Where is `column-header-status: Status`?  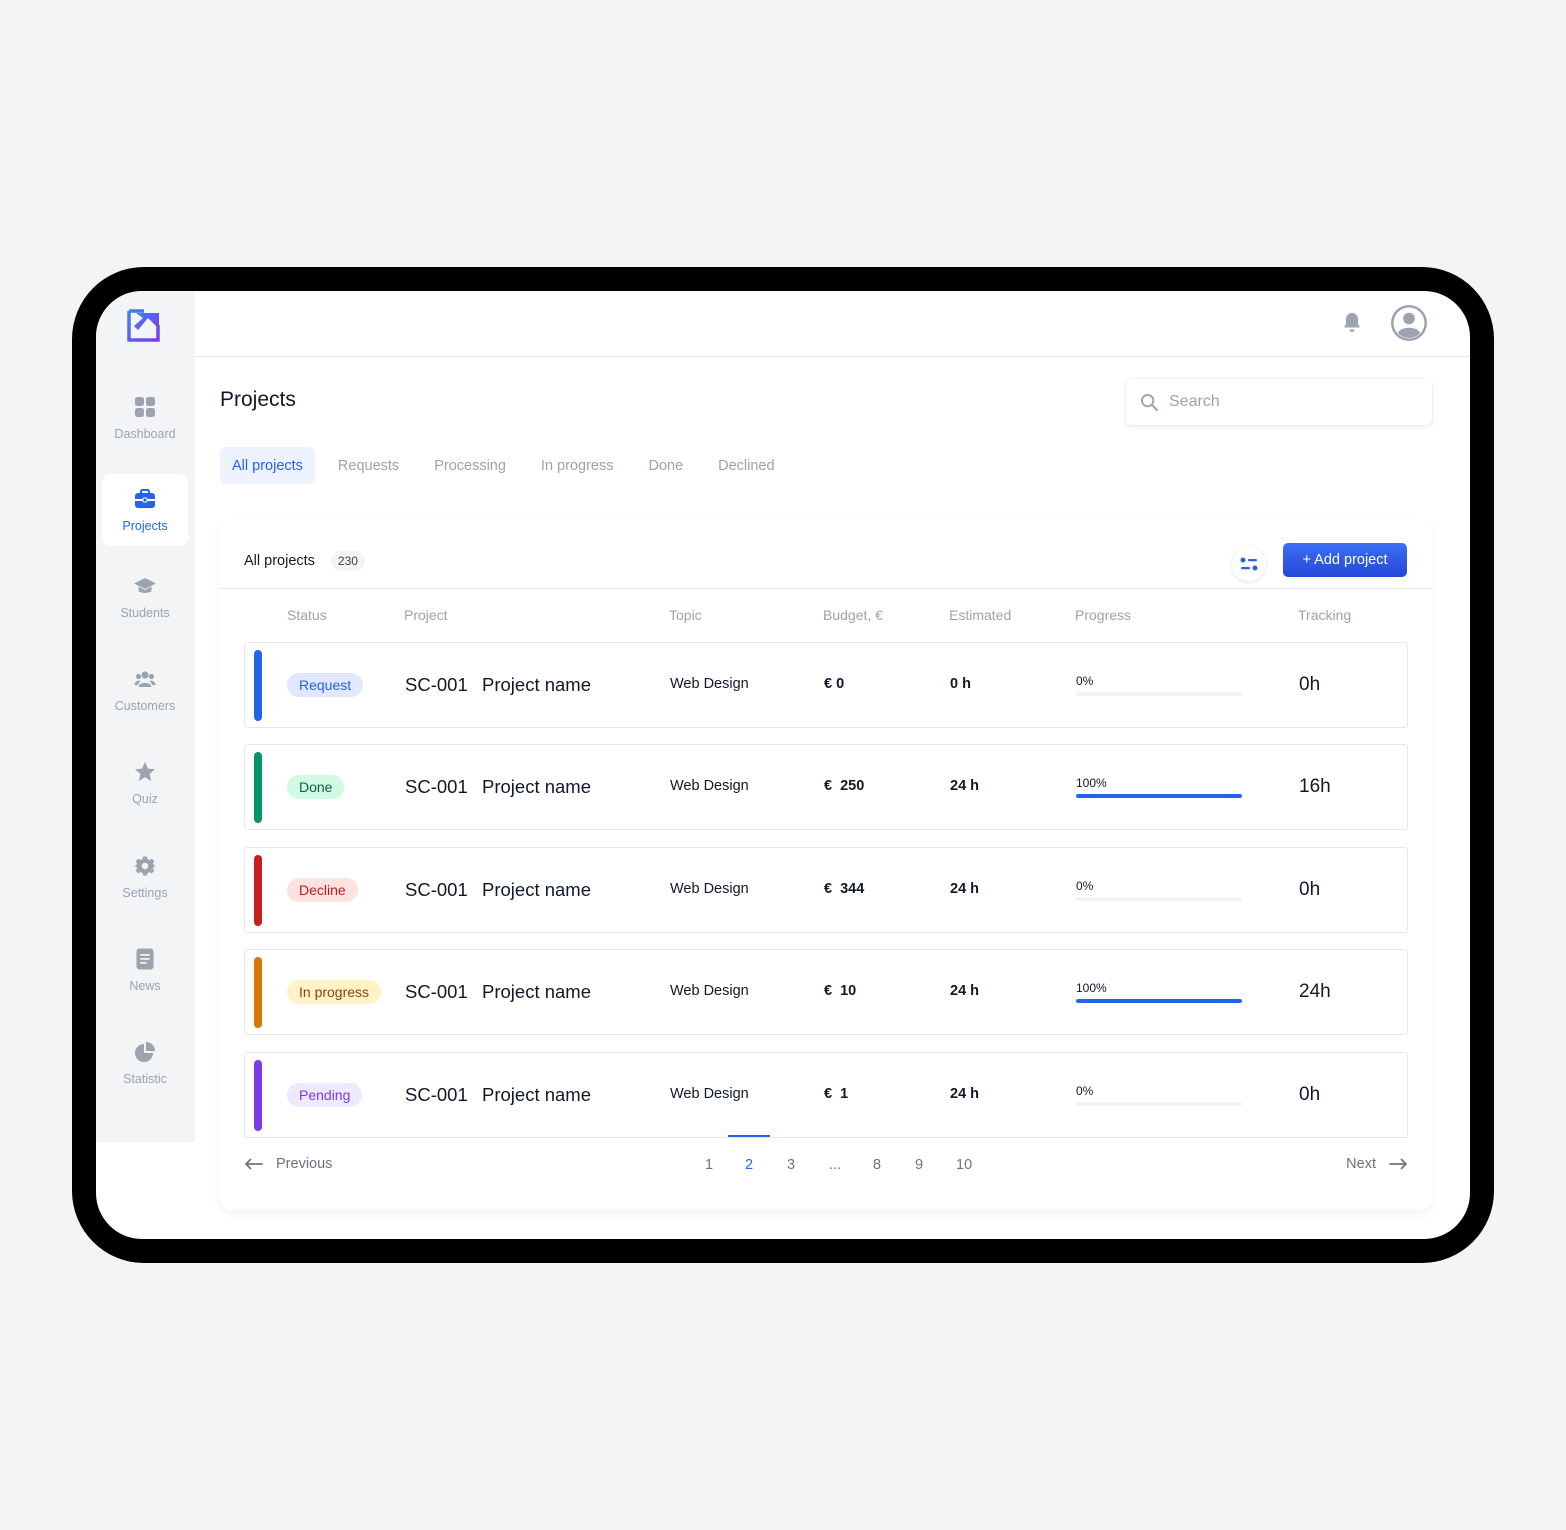
column-header-status: Status is located at coordinates (307, 615).